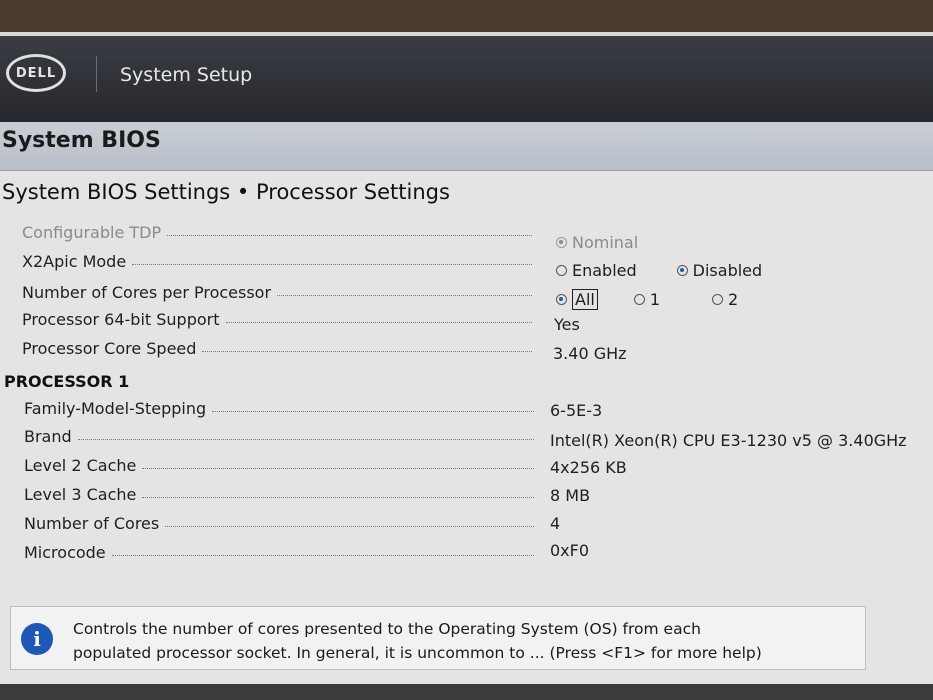  I want to click on monitor-bottom-bezel, so click(466, 692).